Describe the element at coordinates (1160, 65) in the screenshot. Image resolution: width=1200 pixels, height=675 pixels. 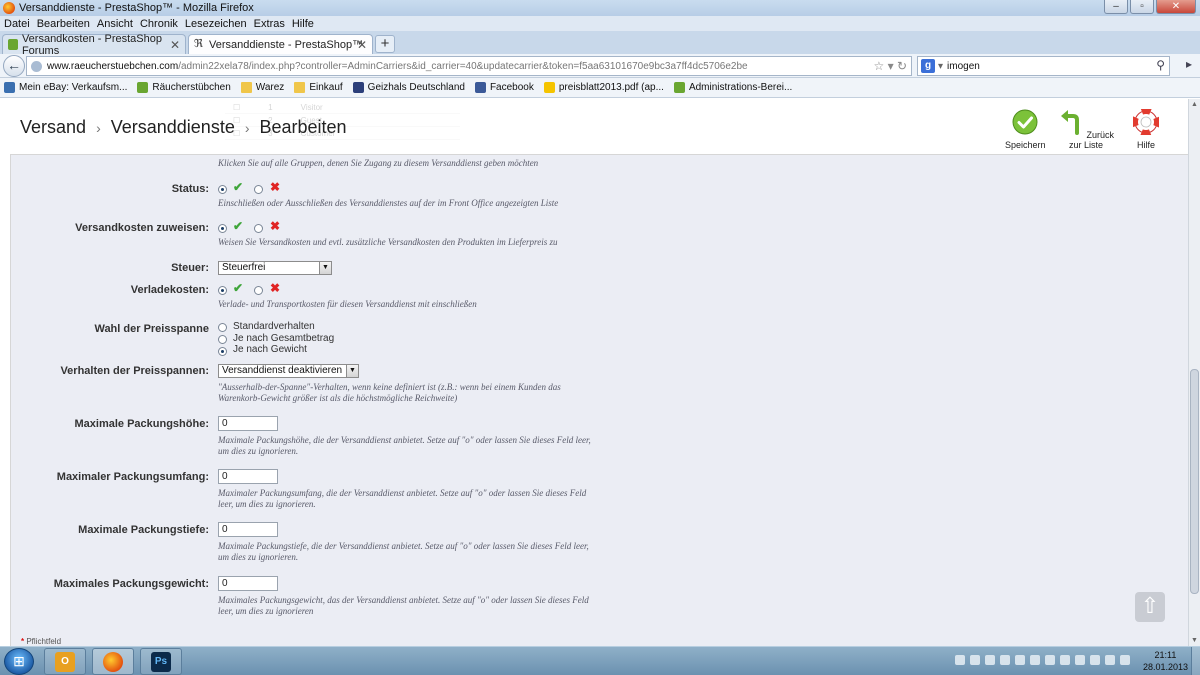
I see `search-icon: ⚲` at that location.